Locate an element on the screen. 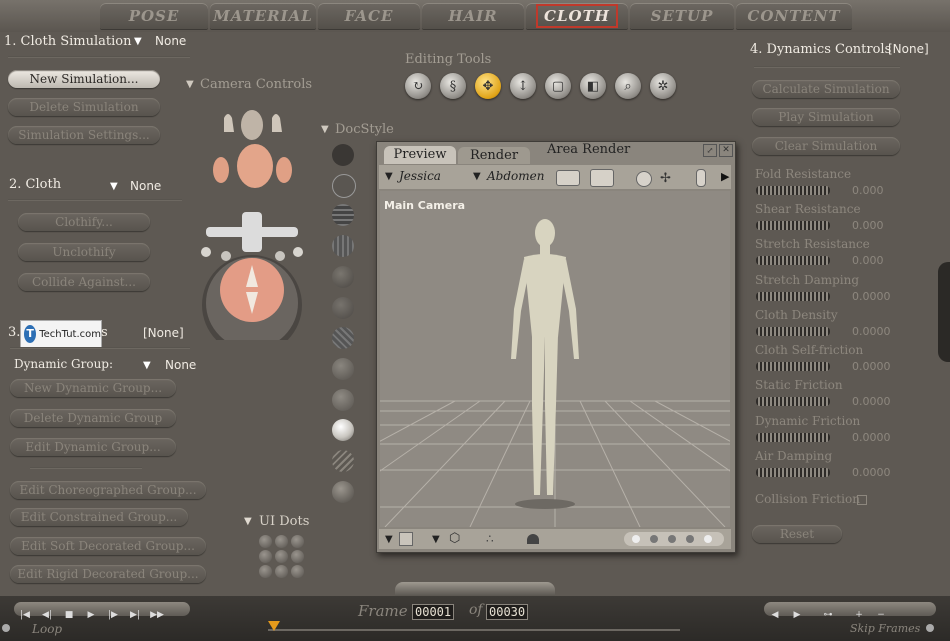 The height and width of the screenshot is (641, 950). collision-friction-checkbox is located at coordinates (862, 500).